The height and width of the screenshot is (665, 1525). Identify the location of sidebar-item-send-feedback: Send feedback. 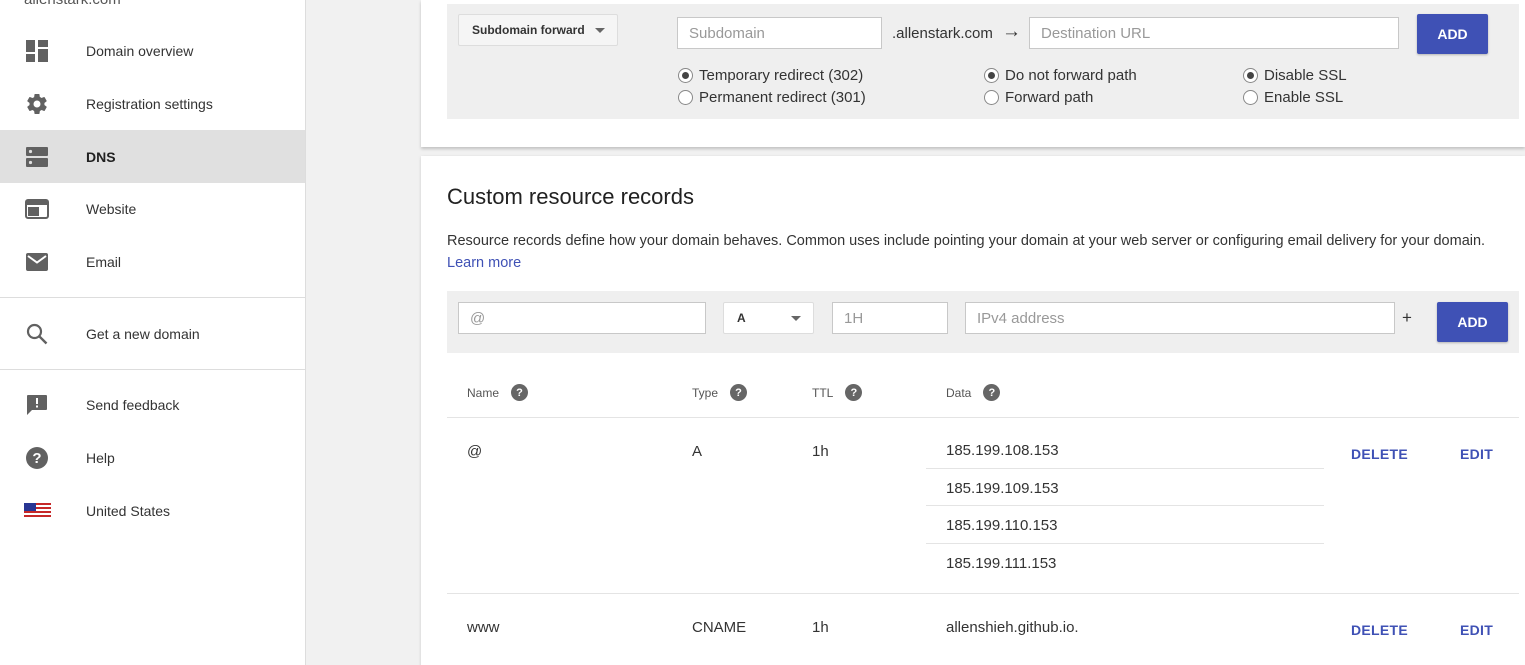
(152, 404).